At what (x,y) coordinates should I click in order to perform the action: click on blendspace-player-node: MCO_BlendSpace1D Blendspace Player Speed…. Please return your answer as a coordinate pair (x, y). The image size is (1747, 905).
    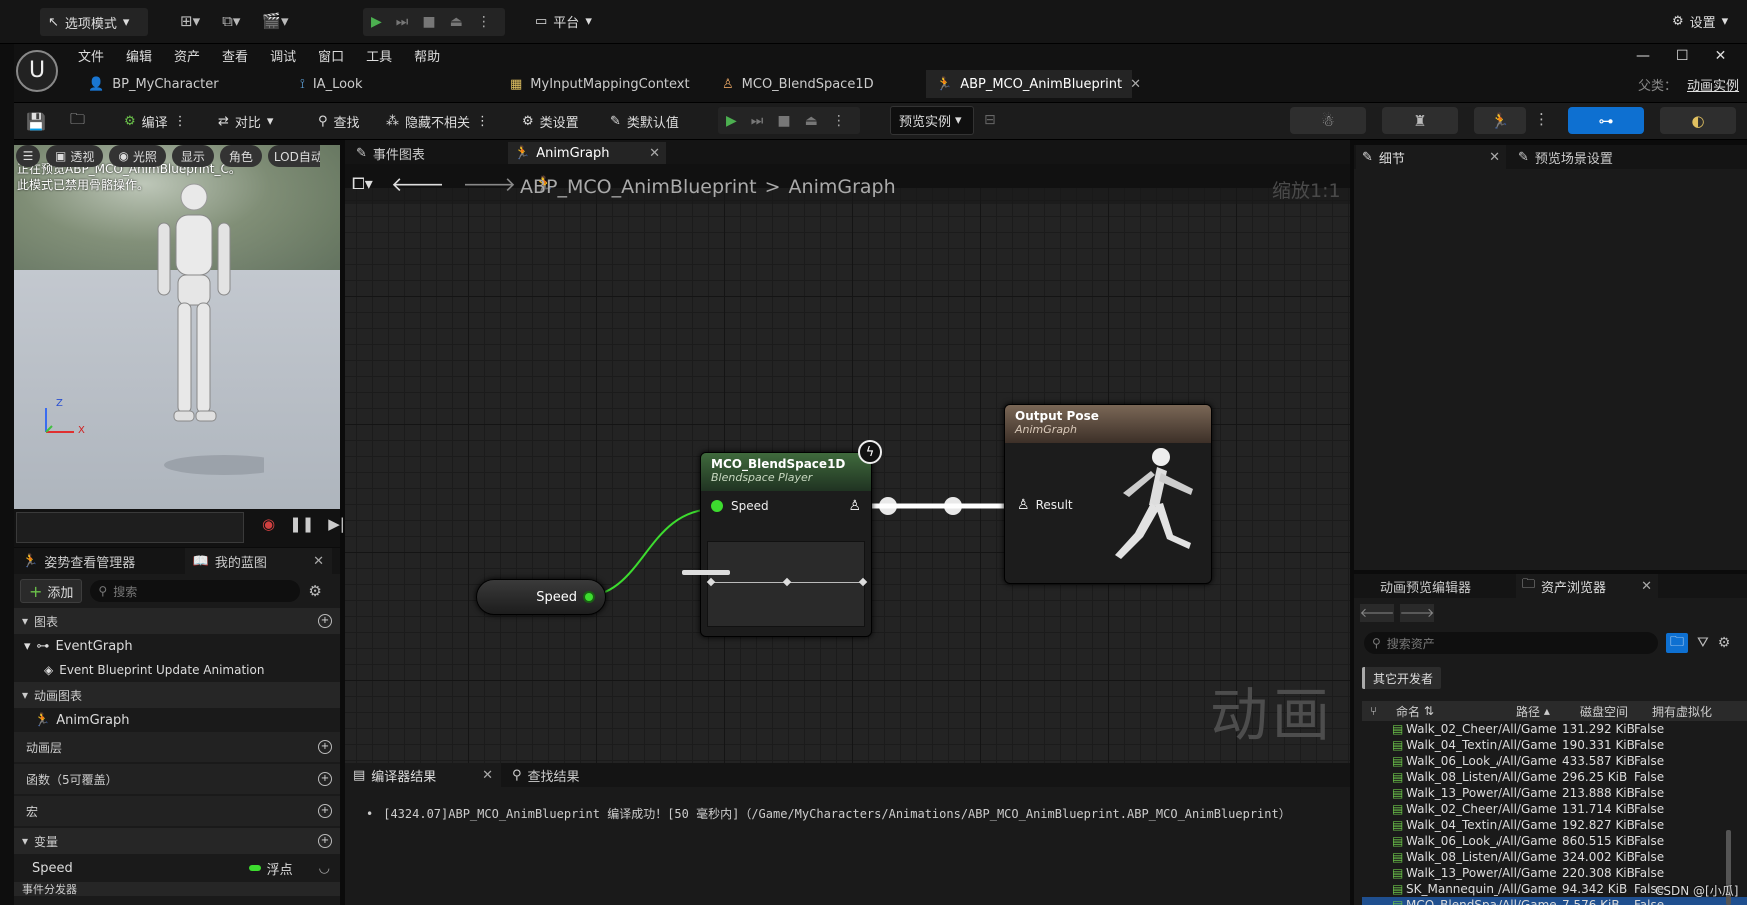
    Looking at the image, I should click on (786, 544).